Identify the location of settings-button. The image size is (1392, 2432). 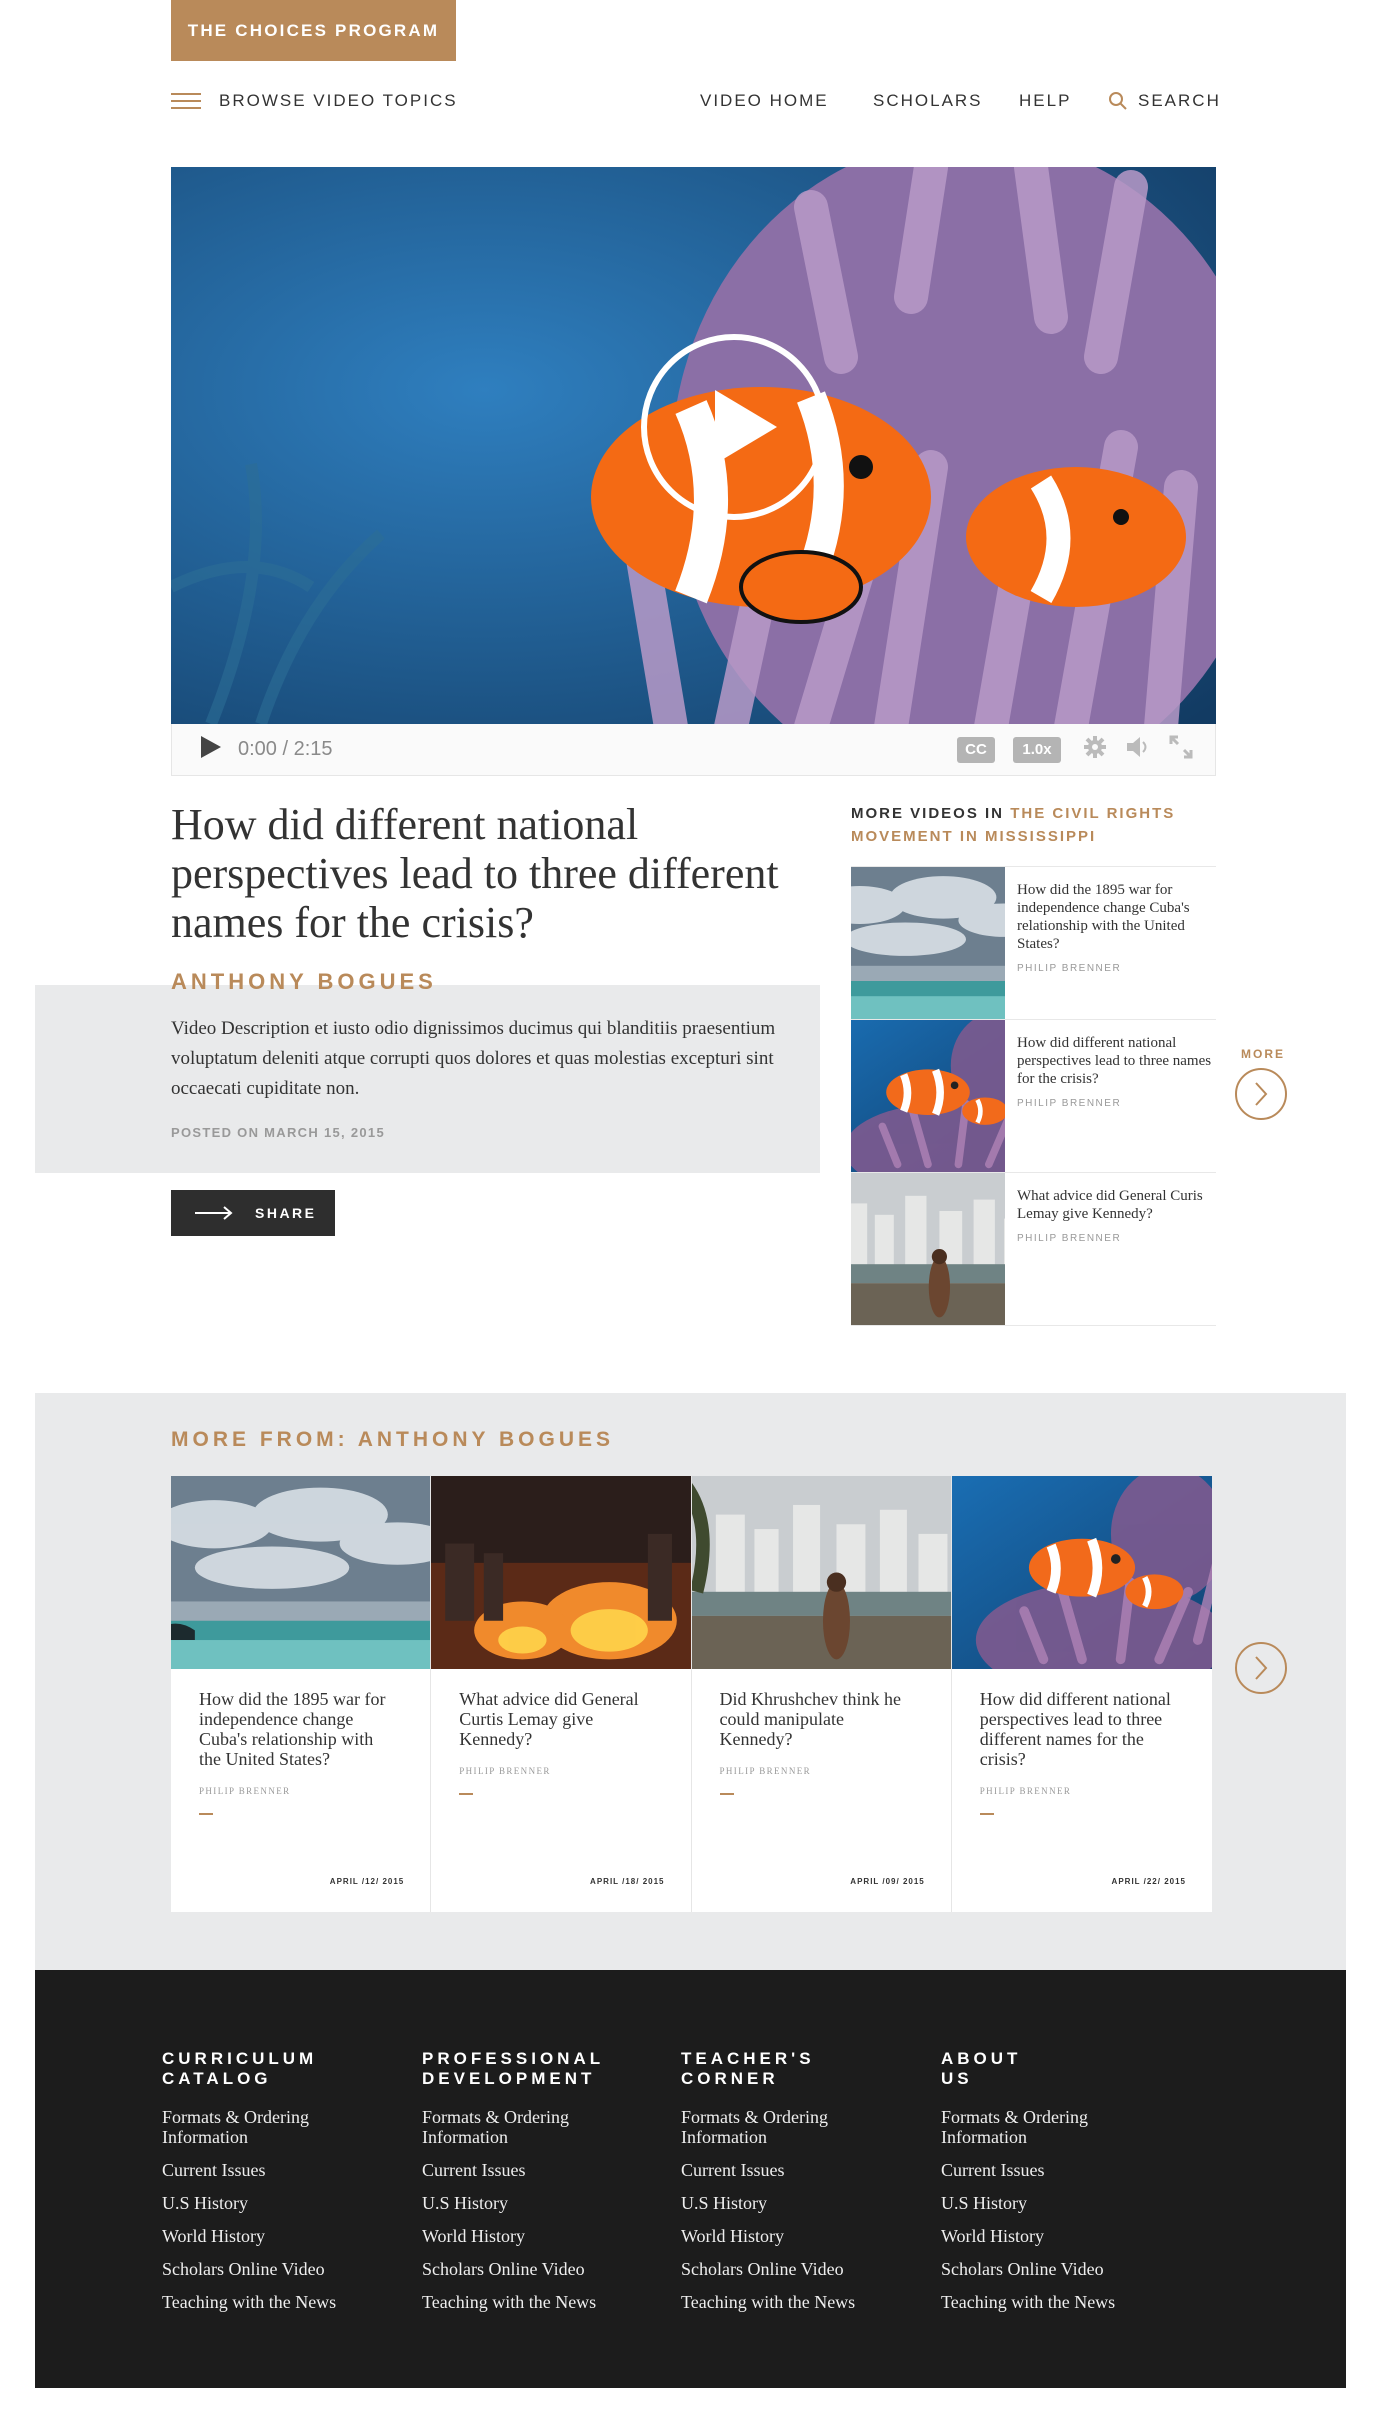
(1095, 749).